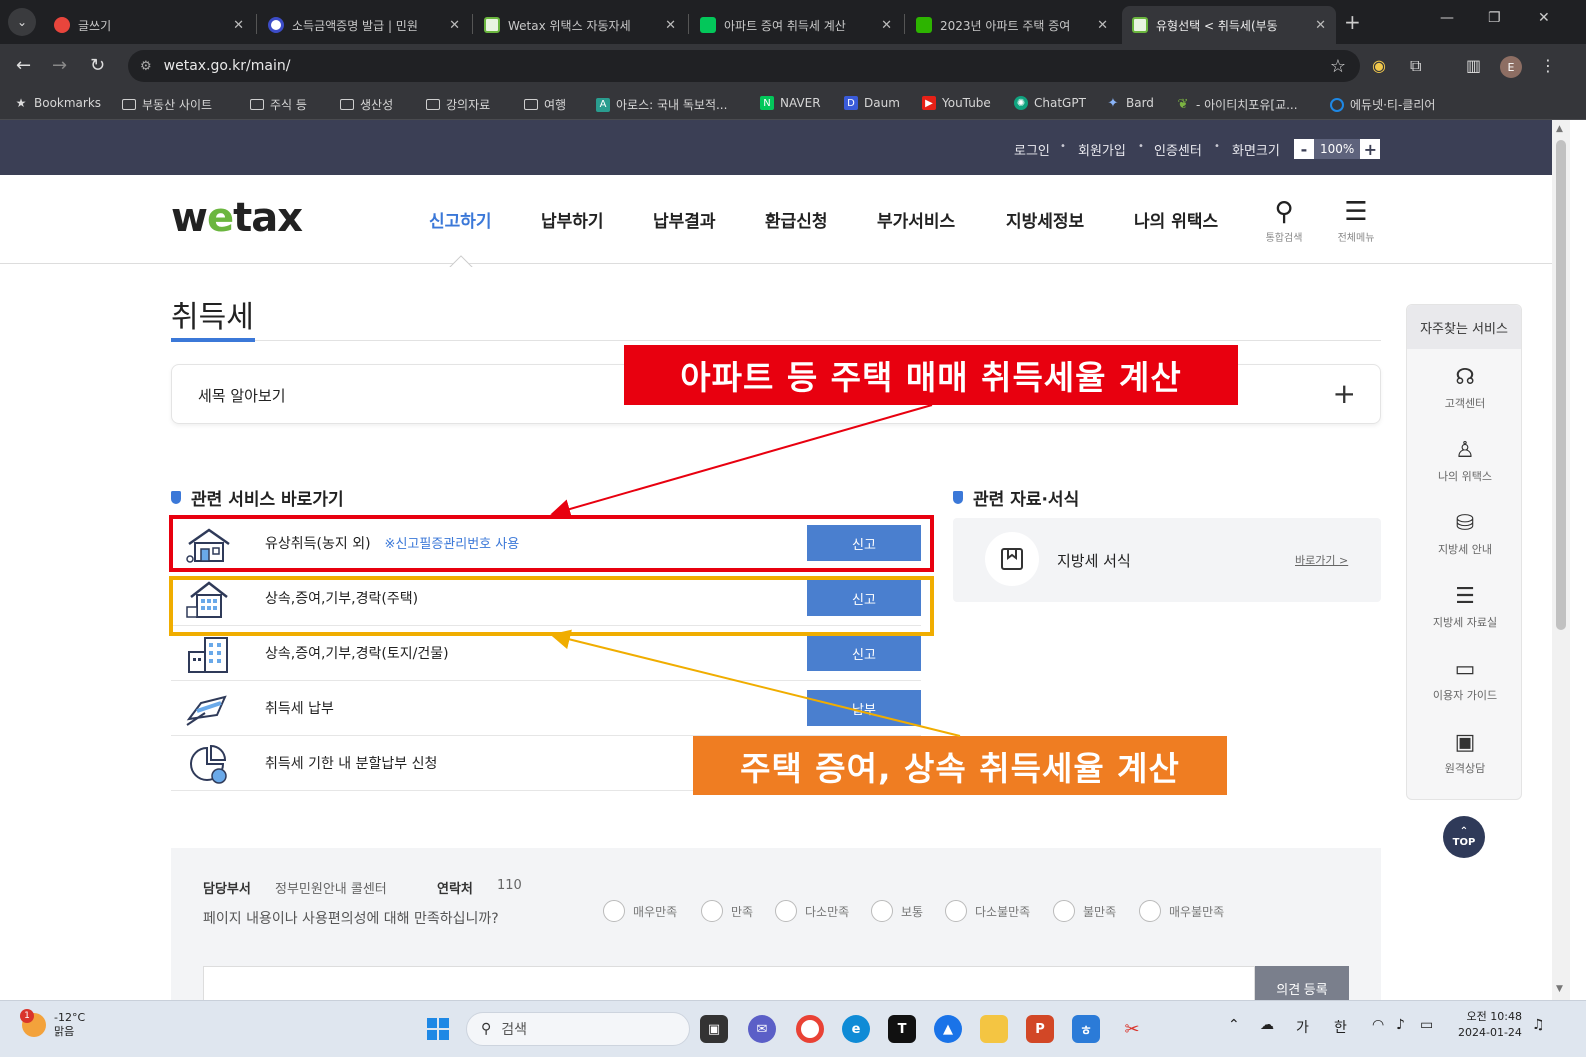 The image size is (1586, 1057). I want to click on system-clock: 오전 10:48 2024-01-24, so click(1490, 1025).